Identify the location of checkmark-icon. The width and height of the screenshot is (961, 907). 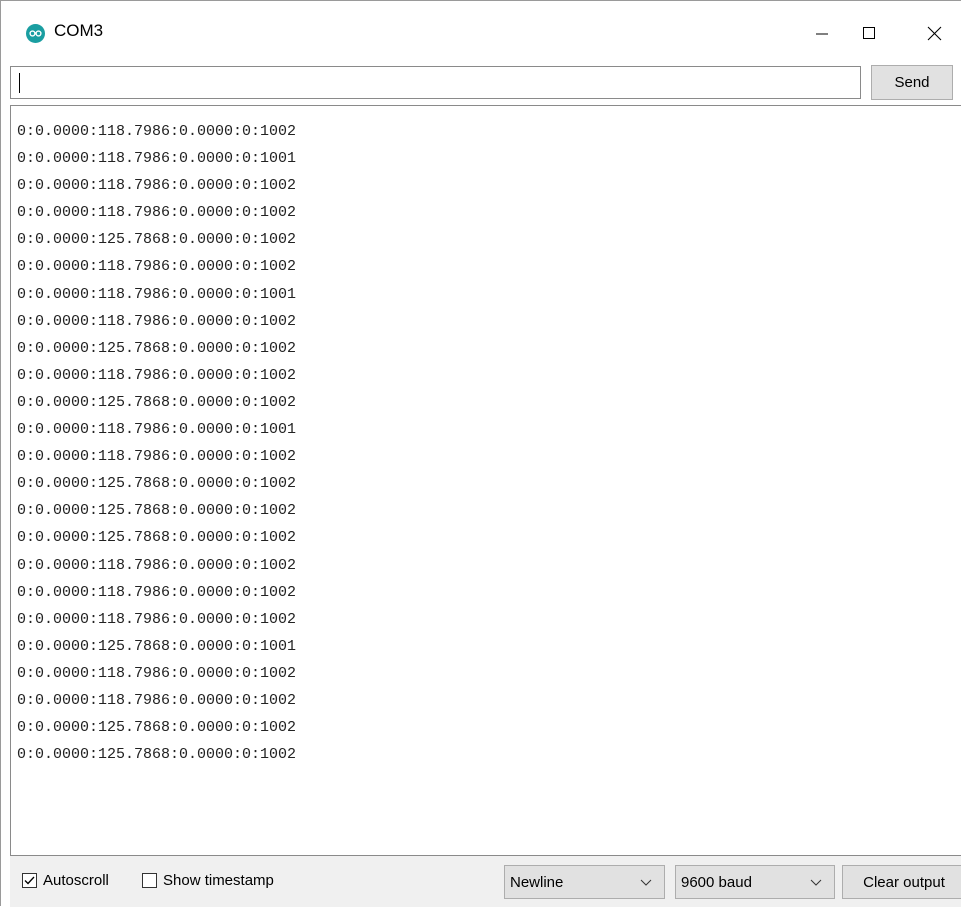
(29, 880).